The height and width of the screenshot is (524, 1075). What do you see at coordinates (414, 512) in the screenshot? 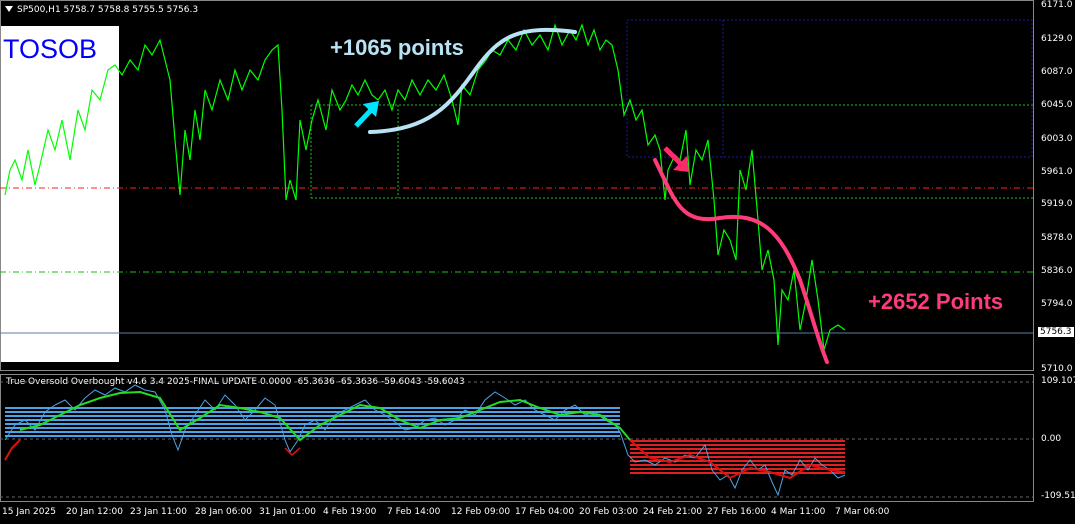
I see `time-axis-label: 7 Feb 14:00` at bounding box center [414, 512].